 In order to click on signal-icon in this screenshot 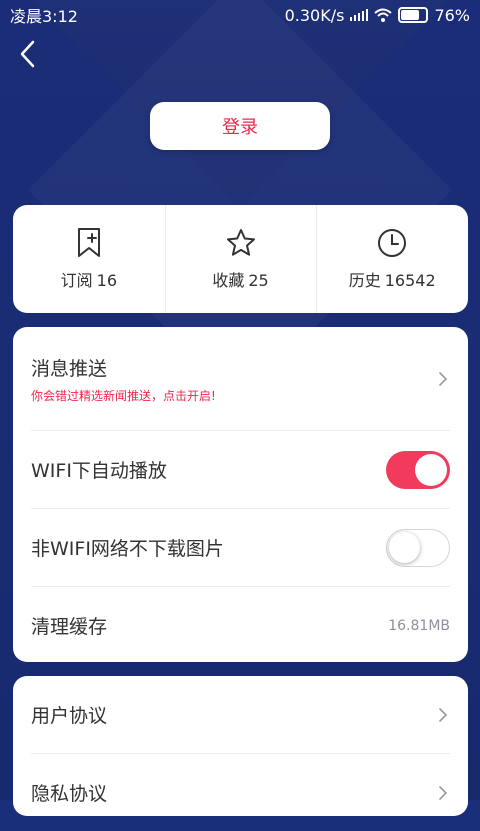, I will do `click(359, 15)`.